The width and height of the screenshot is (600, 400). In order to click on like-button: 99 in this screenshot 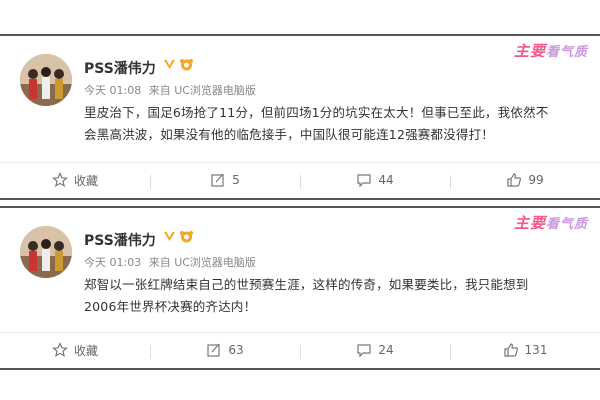, I will do `click(525, 180)`.